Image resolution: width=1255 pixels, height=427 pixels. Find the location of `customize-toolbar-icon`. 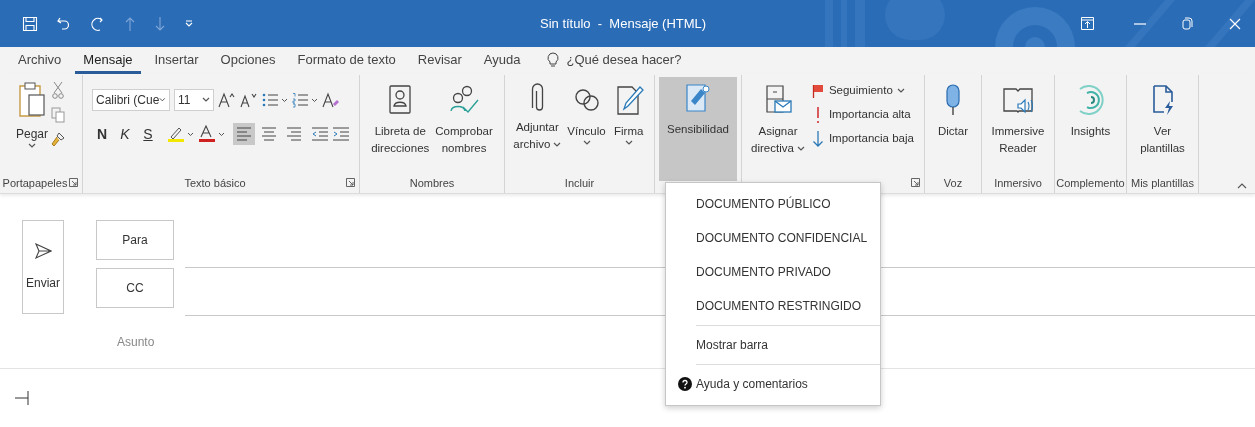

customize-toolbar-icon is located at coordinates (189, 23).